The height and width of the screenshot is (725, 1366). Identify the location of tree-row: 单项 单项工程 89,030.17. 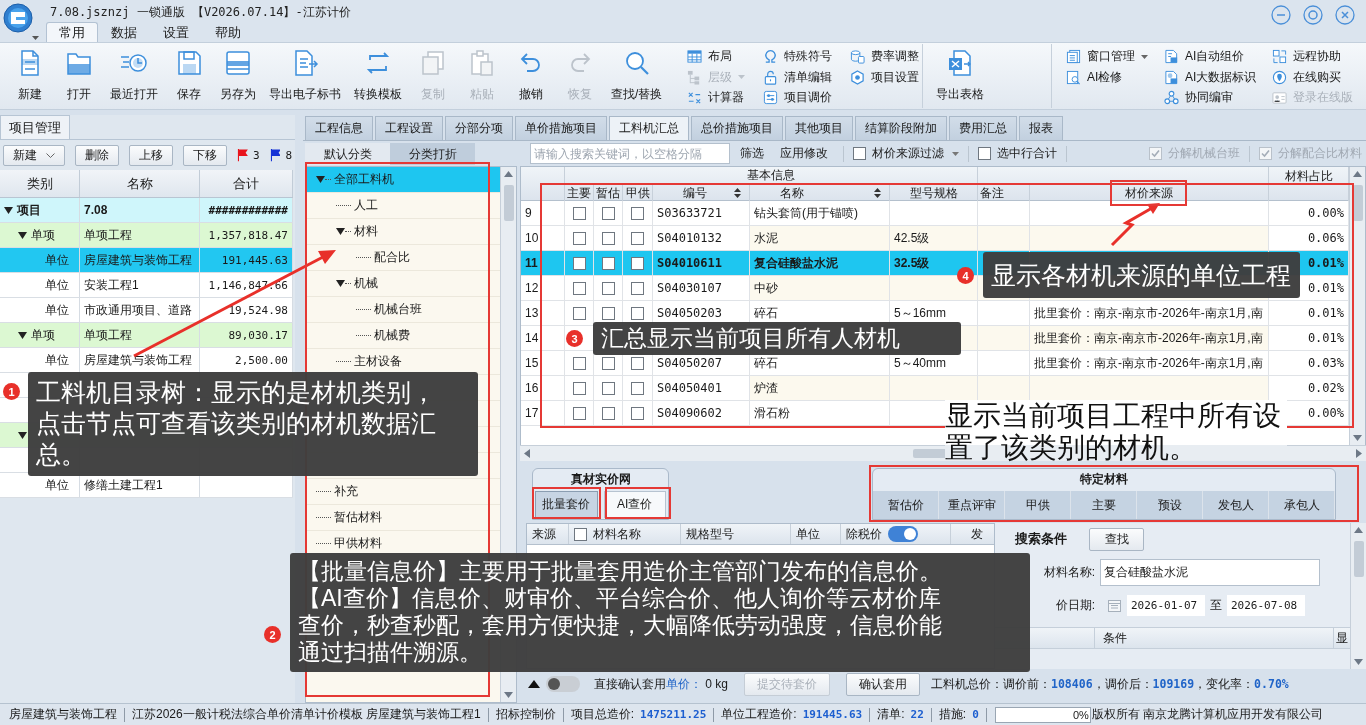
(146, 335).